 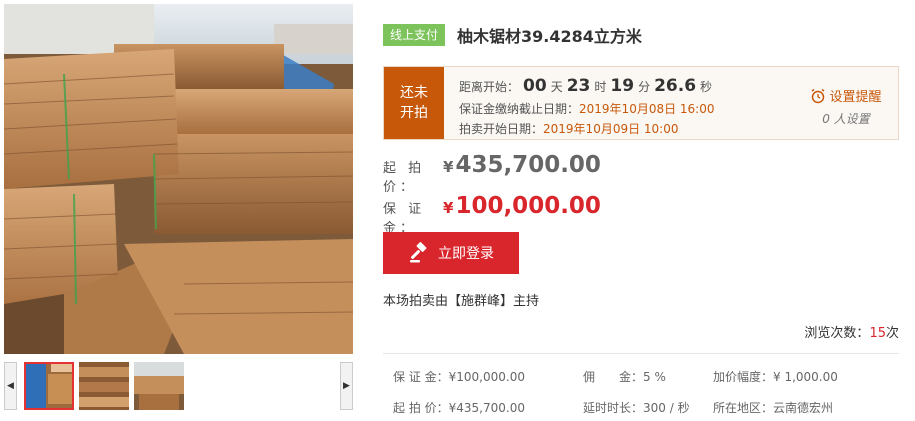 I want to click on meta-location: 所在地区：云南德宏州, so click(x=773, y=408).